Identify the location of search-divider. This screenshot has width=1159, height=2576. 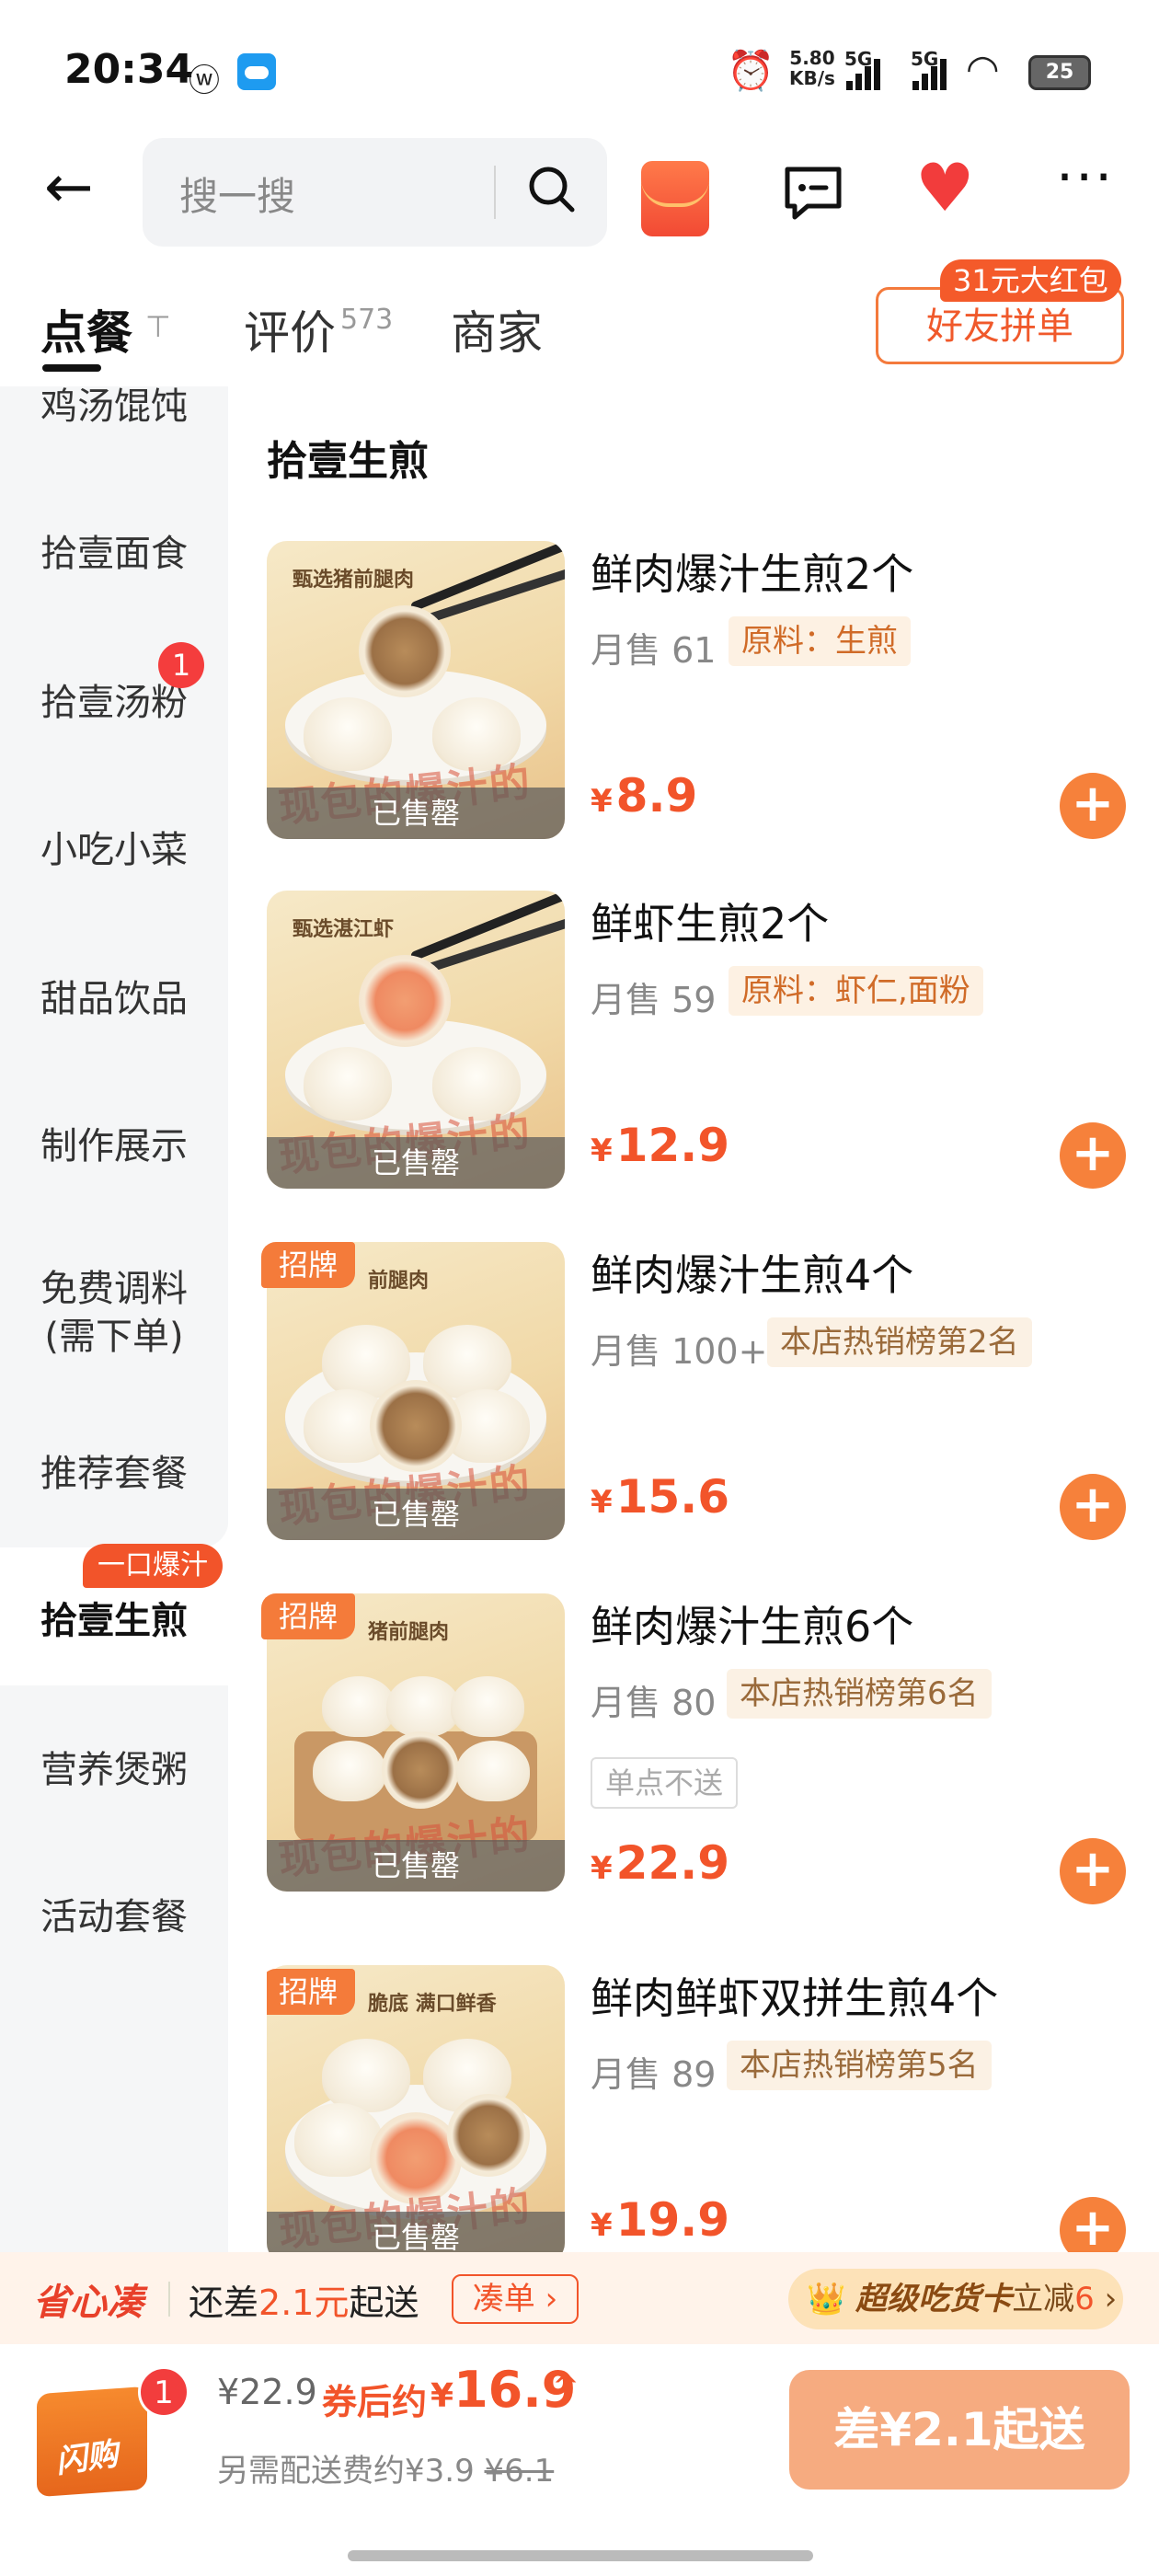
(495, 192).